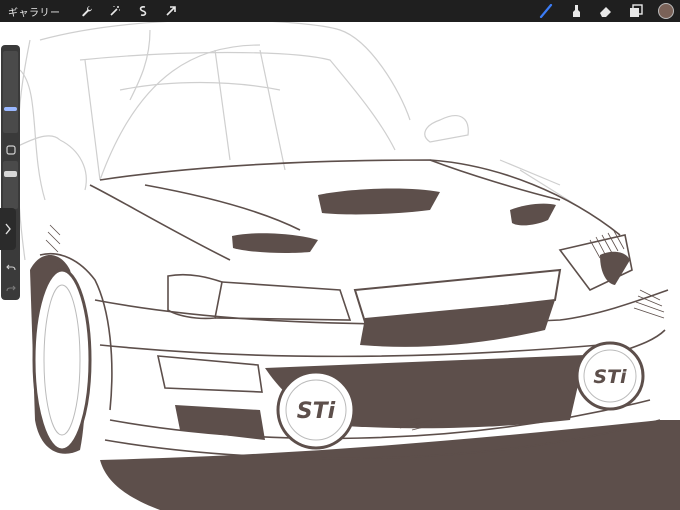 This screenshot has height=510, width=680. Describe the element at coordinates (10, 185) in the screenshot. I see `opacity-slider` at that location.